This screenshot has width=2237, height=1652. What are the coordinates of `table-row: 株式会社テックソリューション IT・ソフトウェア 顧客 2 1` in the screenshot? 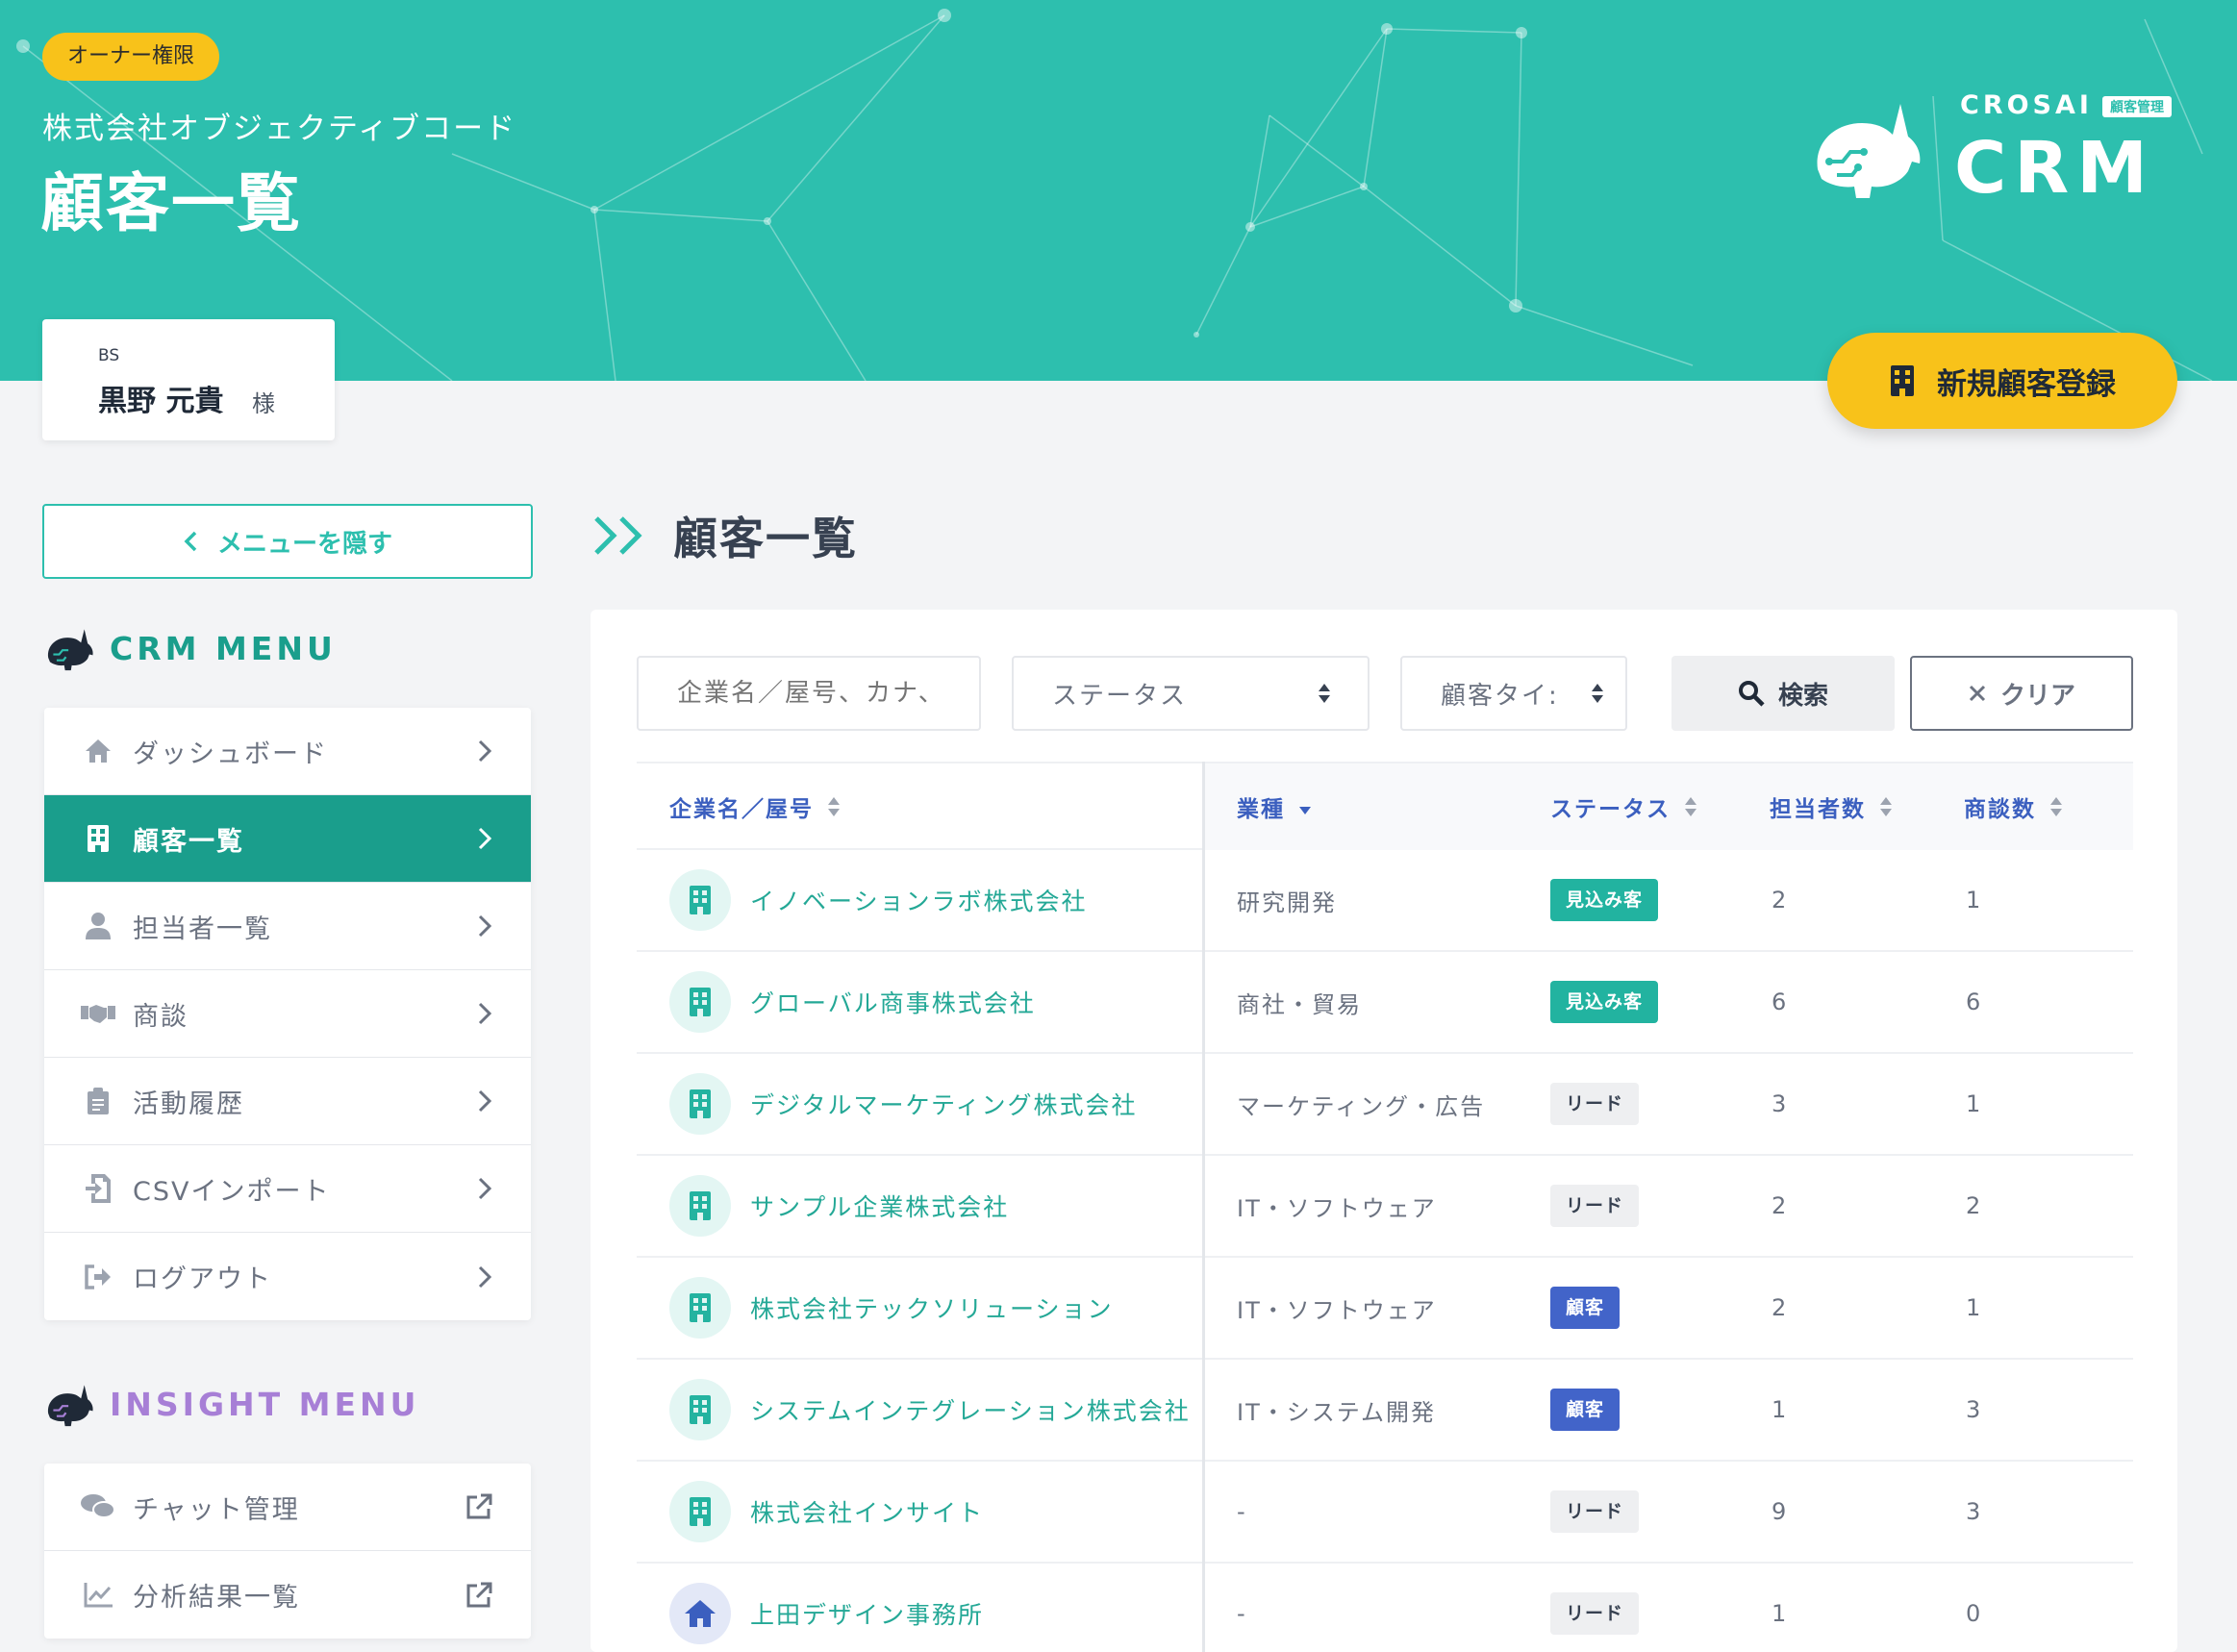 It's located at (1385, 1309).